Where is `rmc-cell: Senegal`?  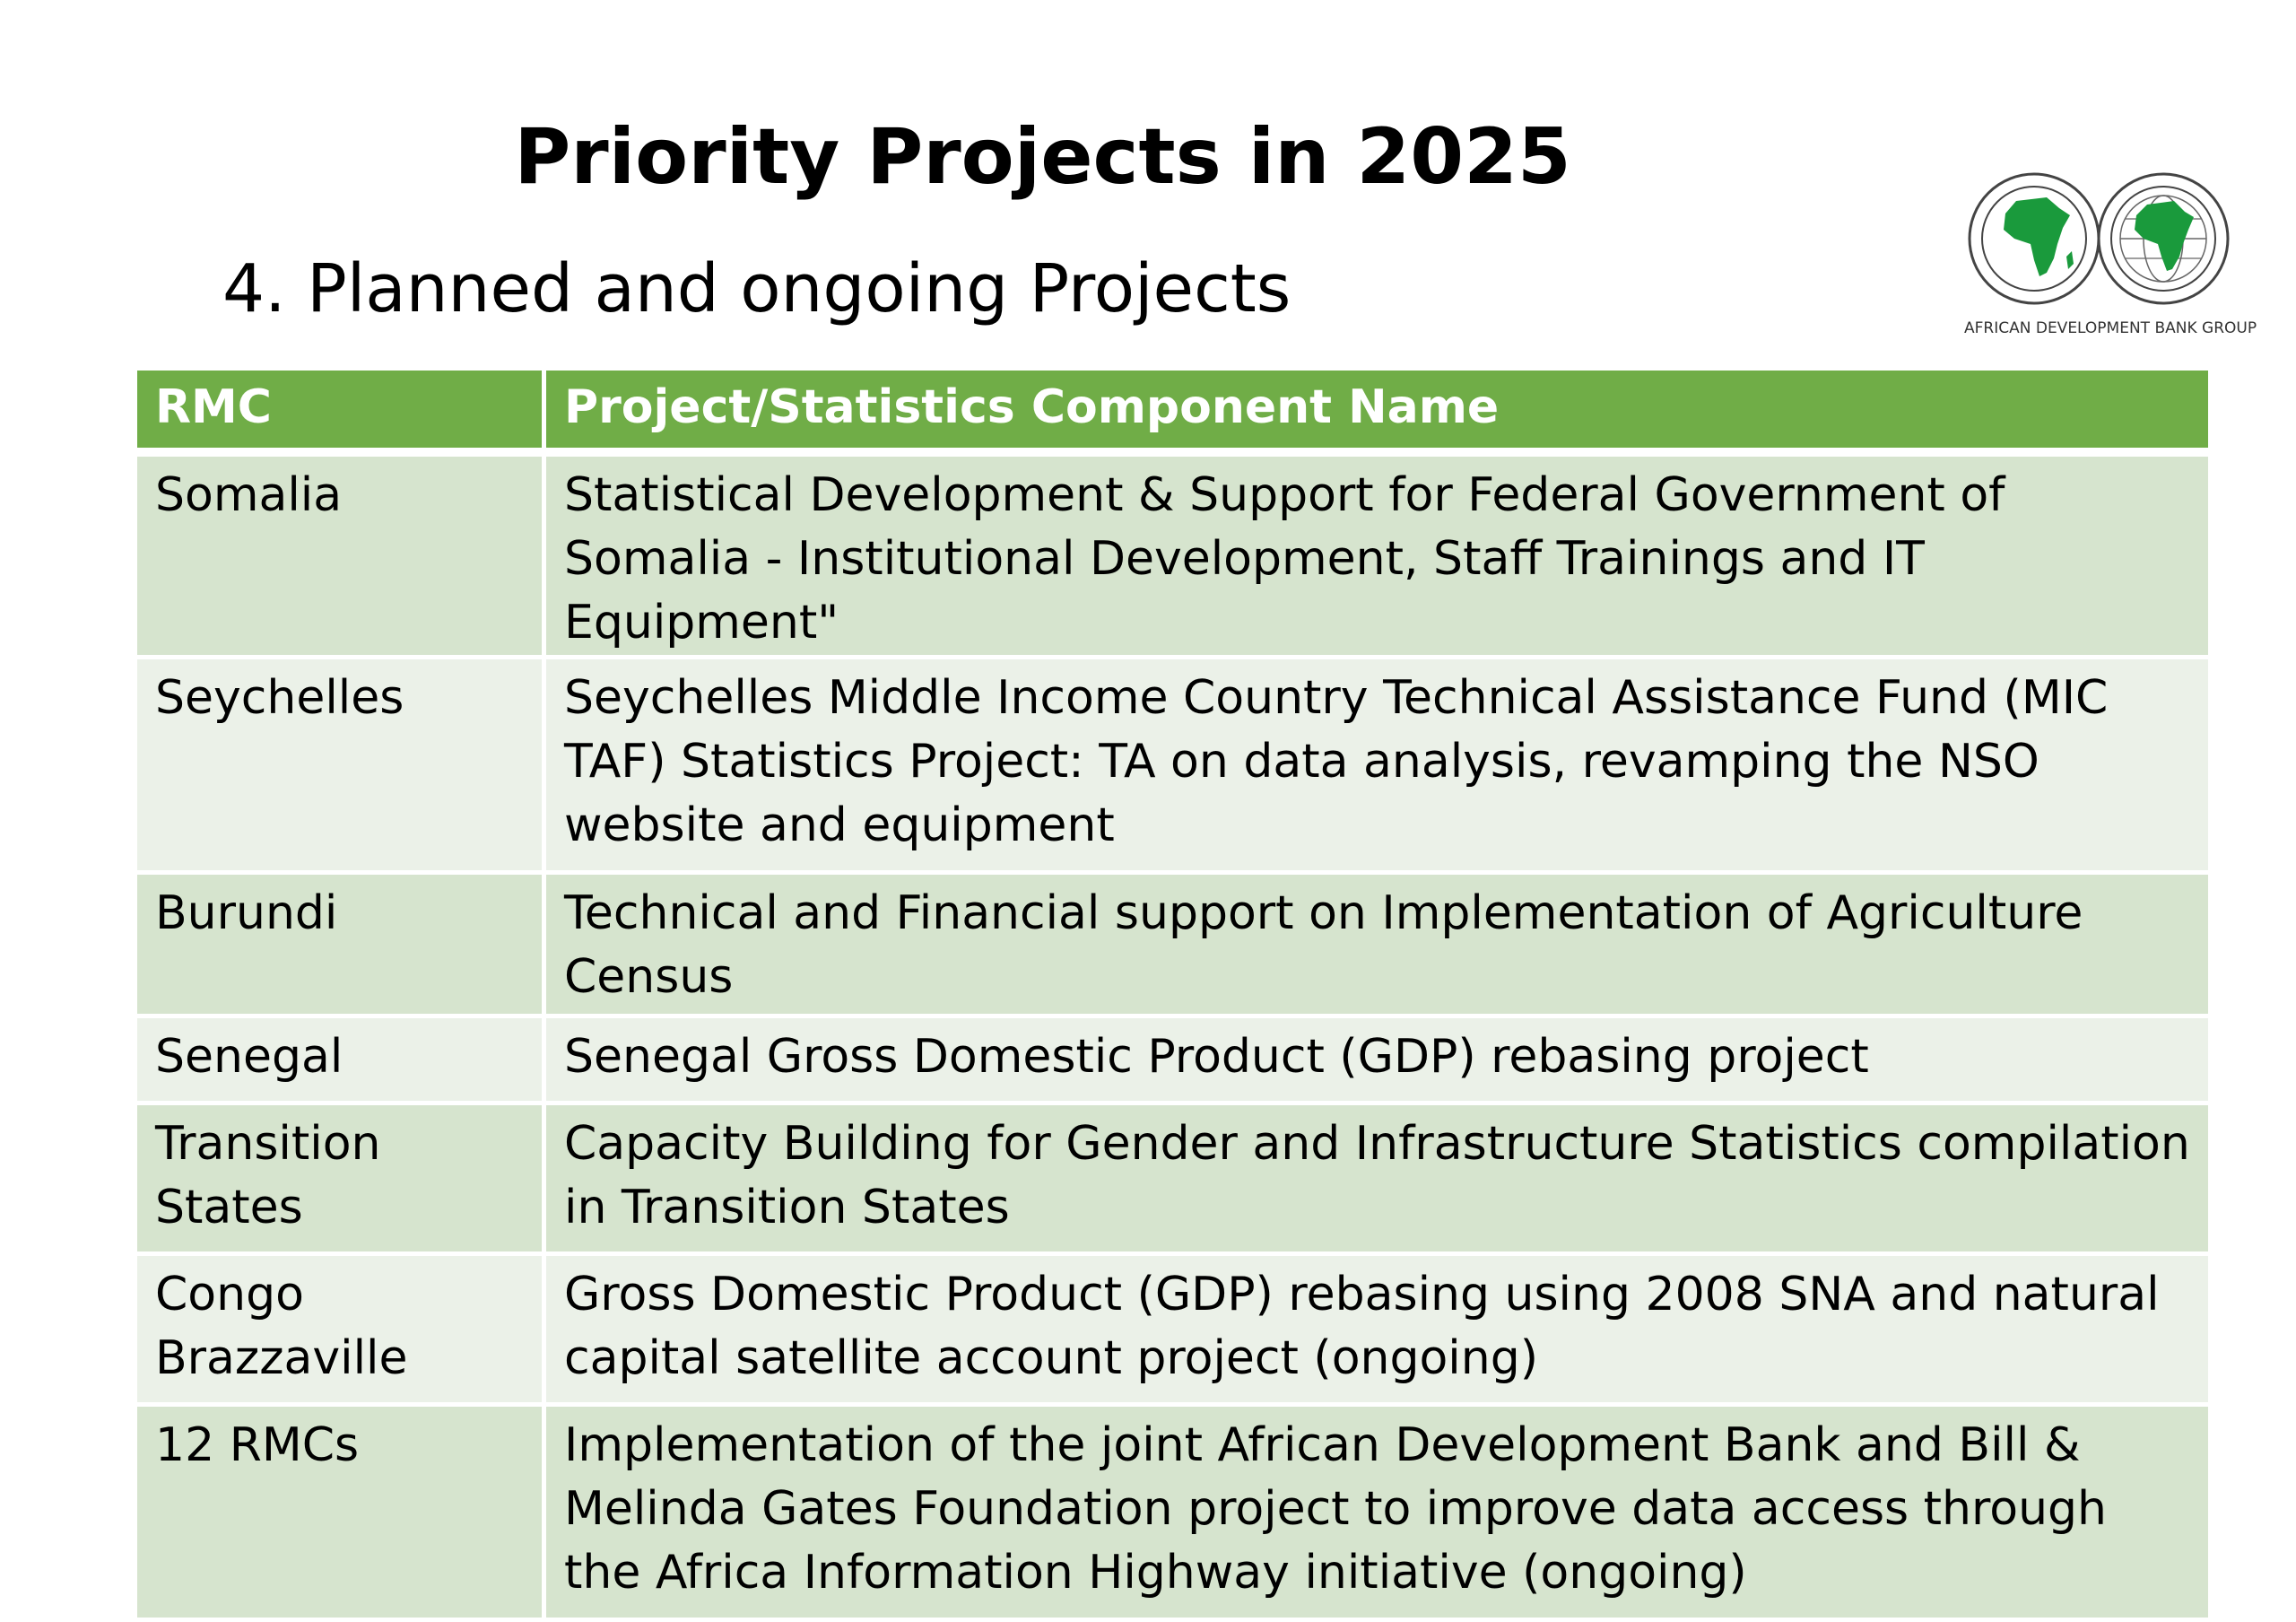 rmc-cell: Senegal is located at coordinates (339, 1059).